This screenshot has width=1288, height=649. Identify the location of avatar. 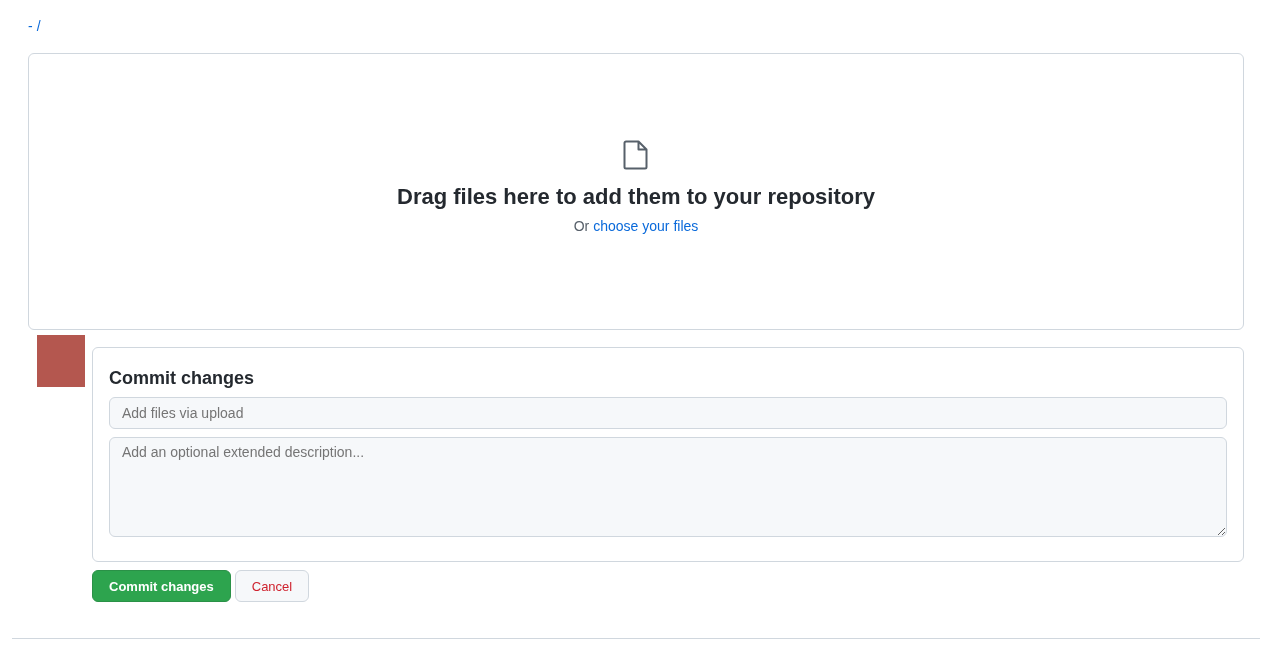
(61, 361).